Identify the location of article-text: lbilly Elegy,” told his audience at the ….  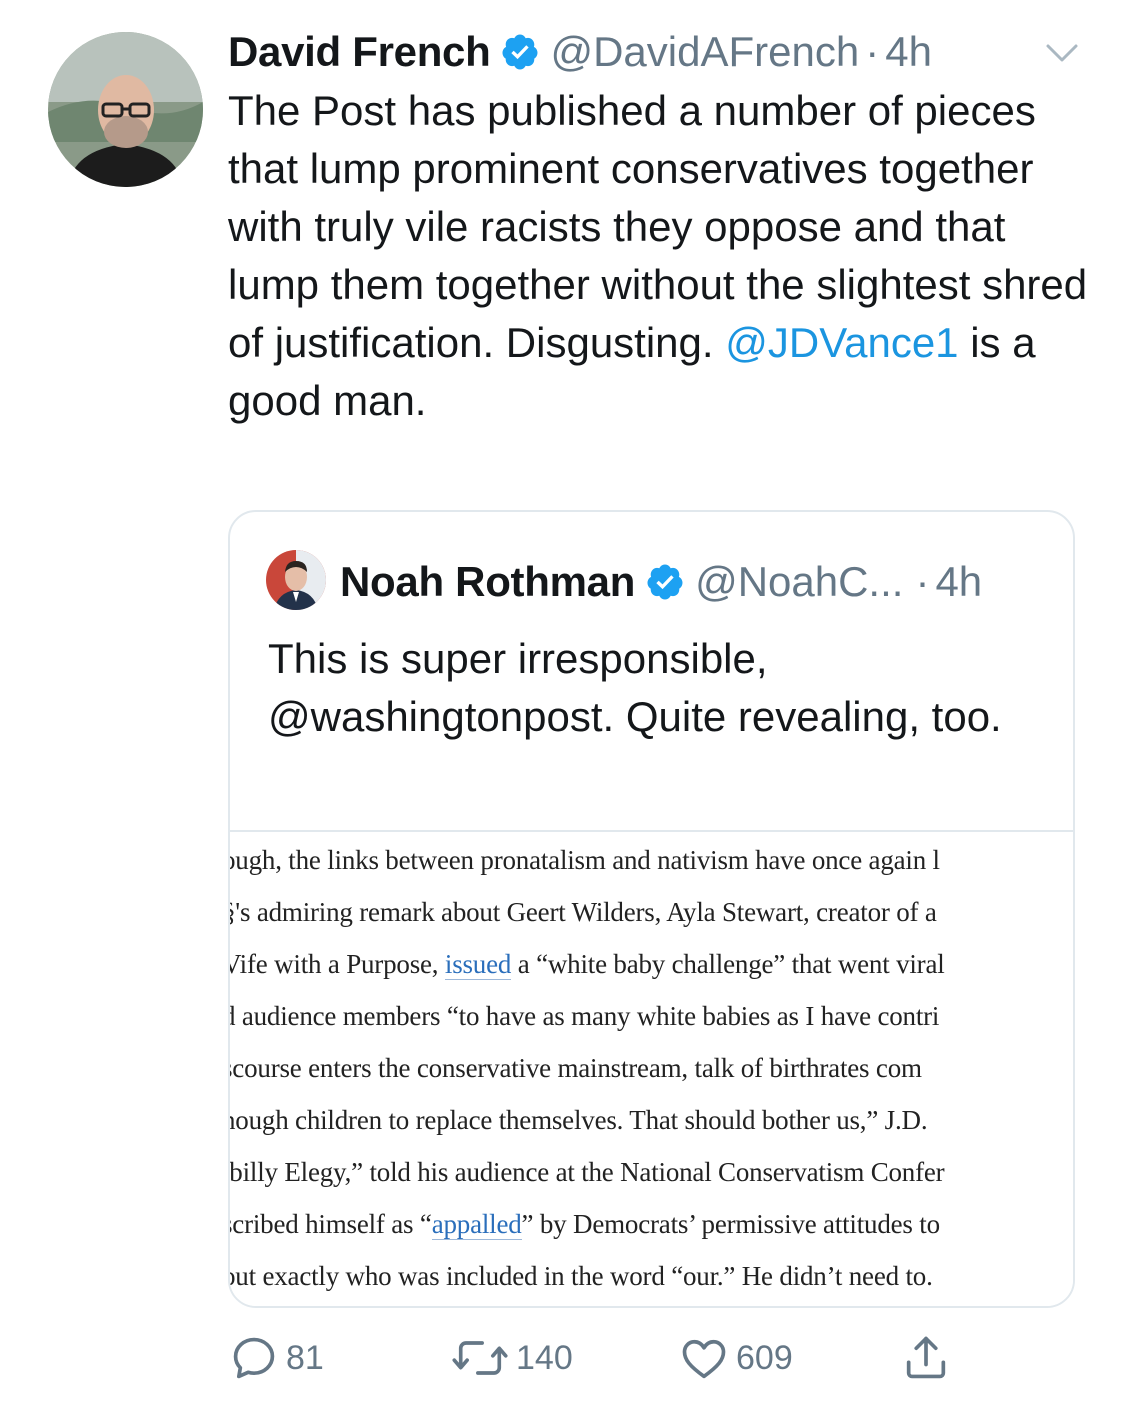
(587, 1172).